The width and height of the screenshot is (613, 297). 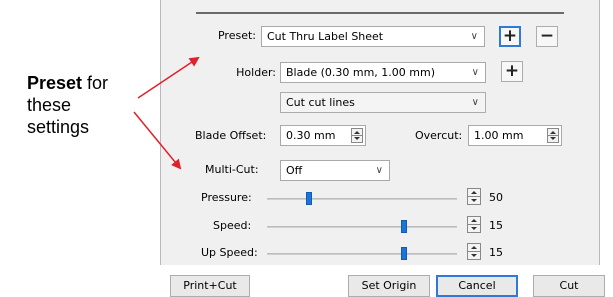 What do you see at coordinates (362, 199) in the screenshot?
I see `pressure-slider-track` at bounding box center [362, 199].